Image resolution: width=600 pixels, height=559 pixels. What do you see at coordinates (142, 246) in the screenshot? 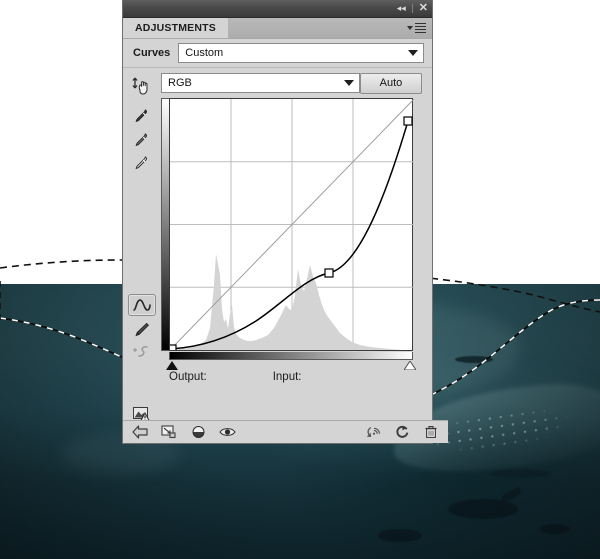
I see `curves-tool-column` at bounding box center [142, 246].